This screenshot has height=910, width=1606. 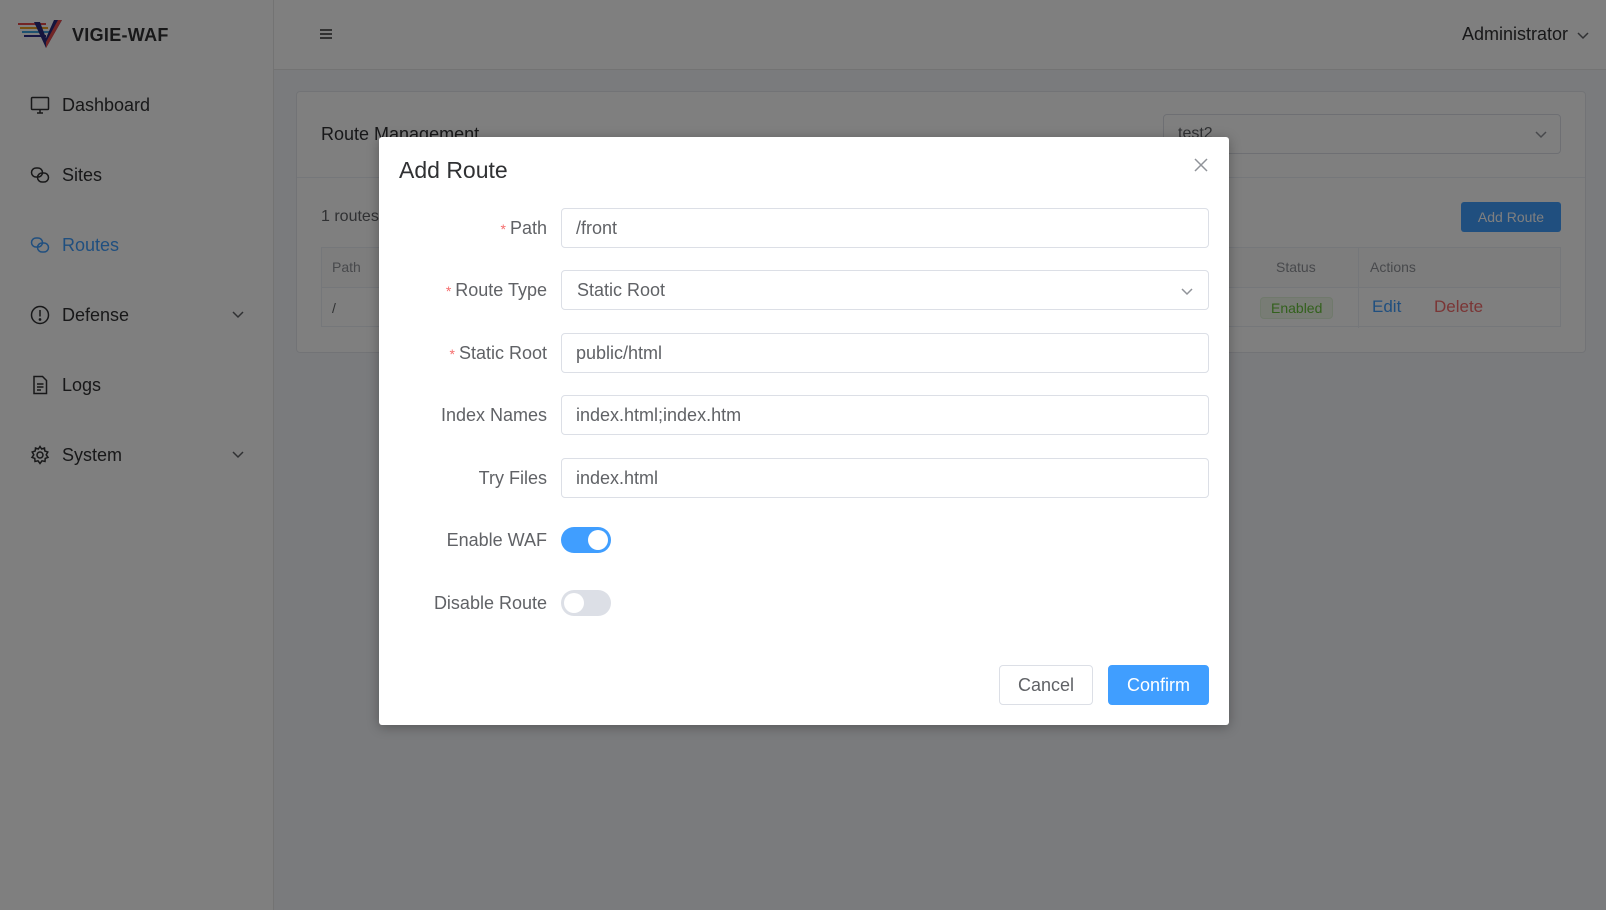 What do you see at coordinates (528, 228) in the screenshot?
I see `path-label-text: Path` at bounding box center [528, 228].